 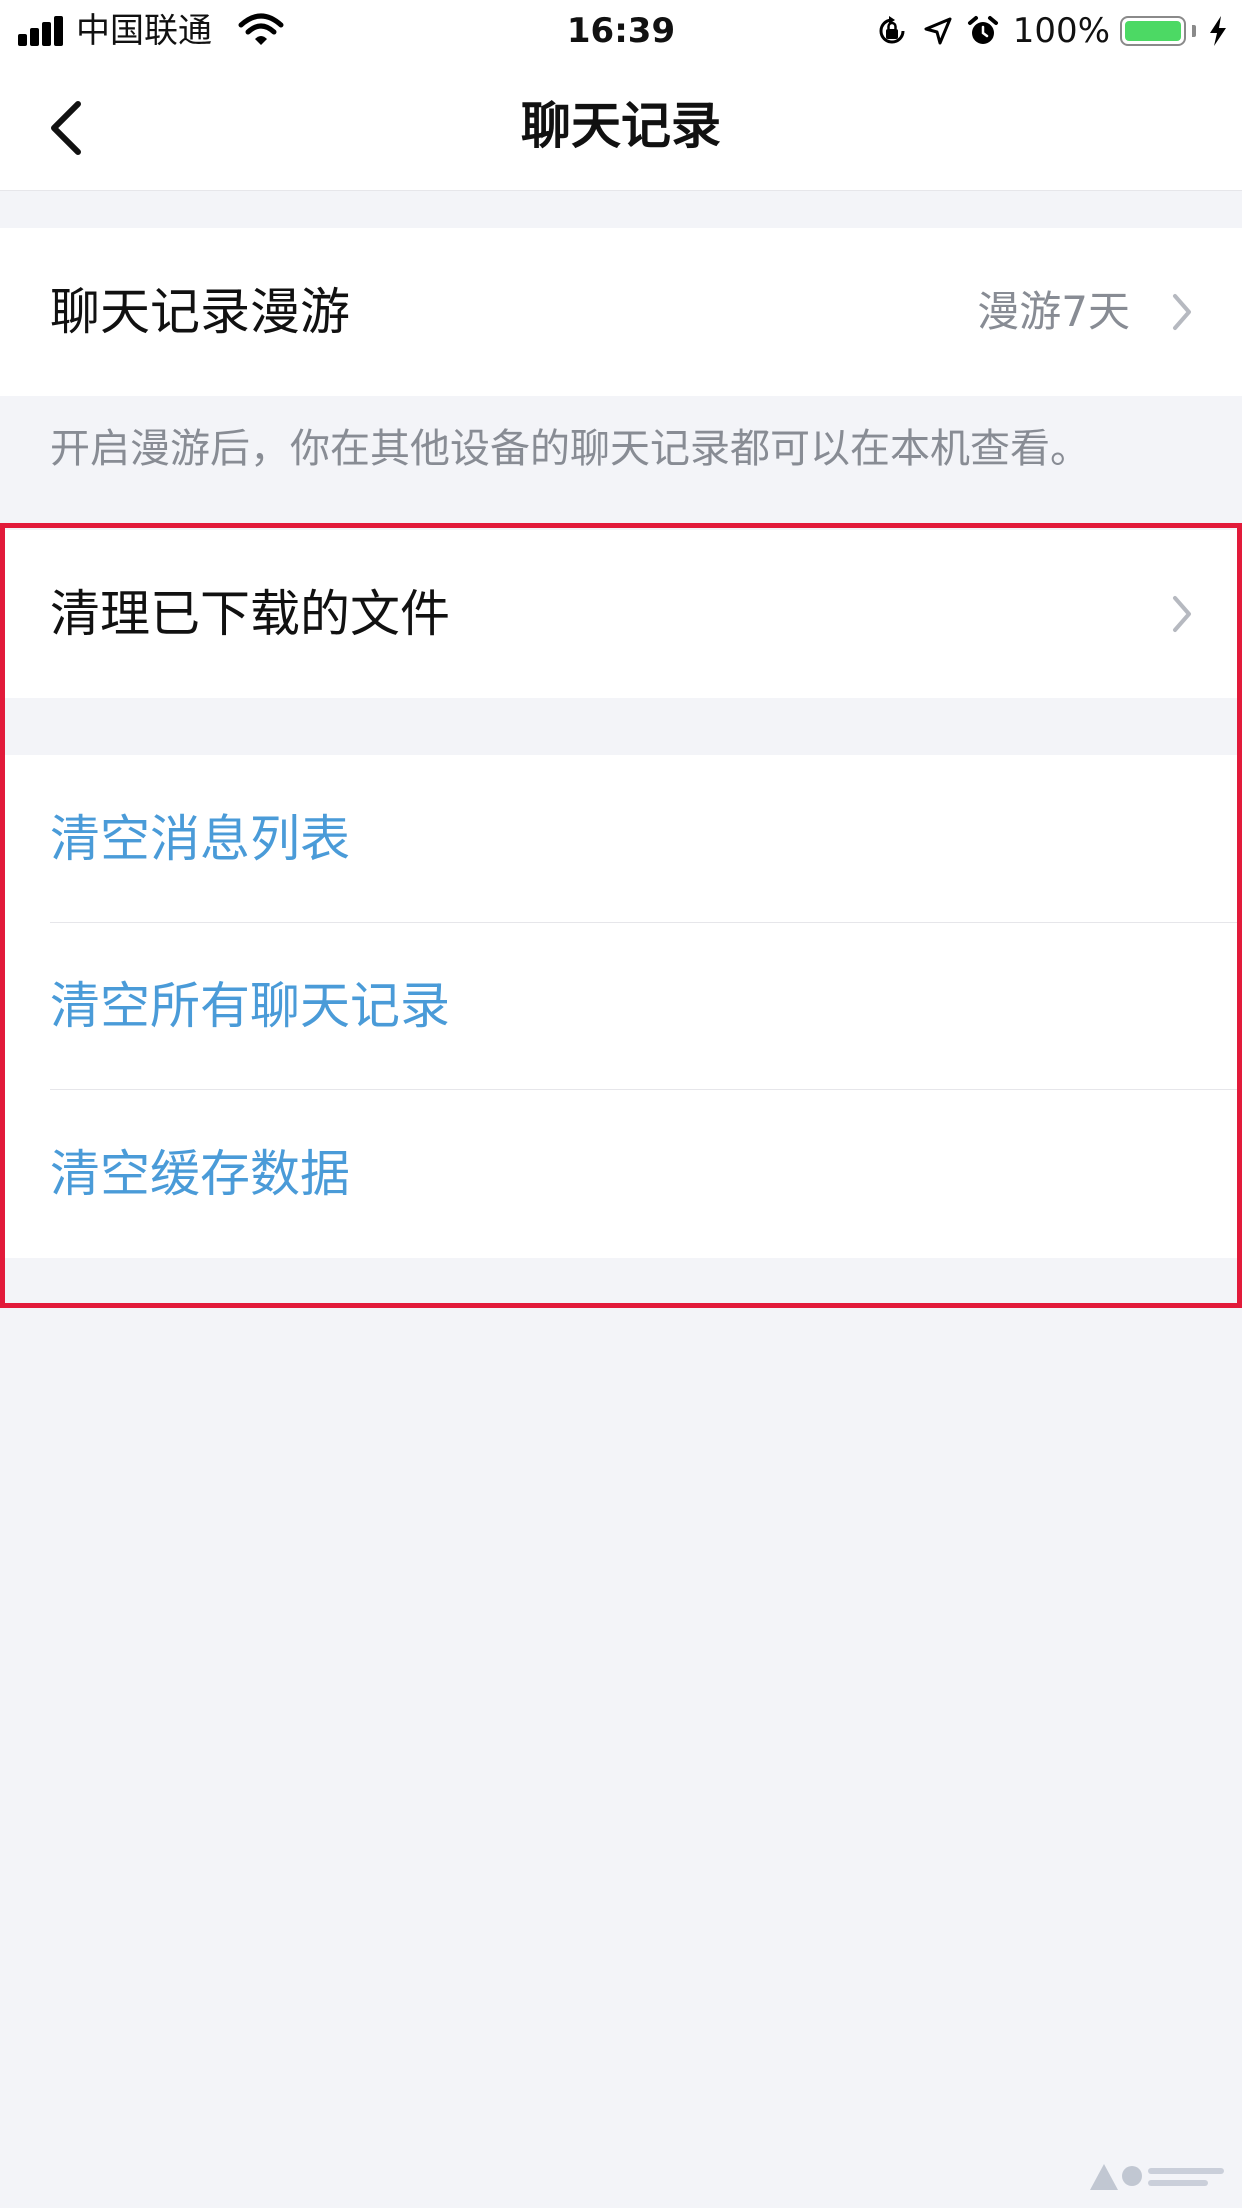 What do you see at coordinates (42, 31) in the screenshot?
I see `cellular-signal-icon` at bounding box center [42, 31].